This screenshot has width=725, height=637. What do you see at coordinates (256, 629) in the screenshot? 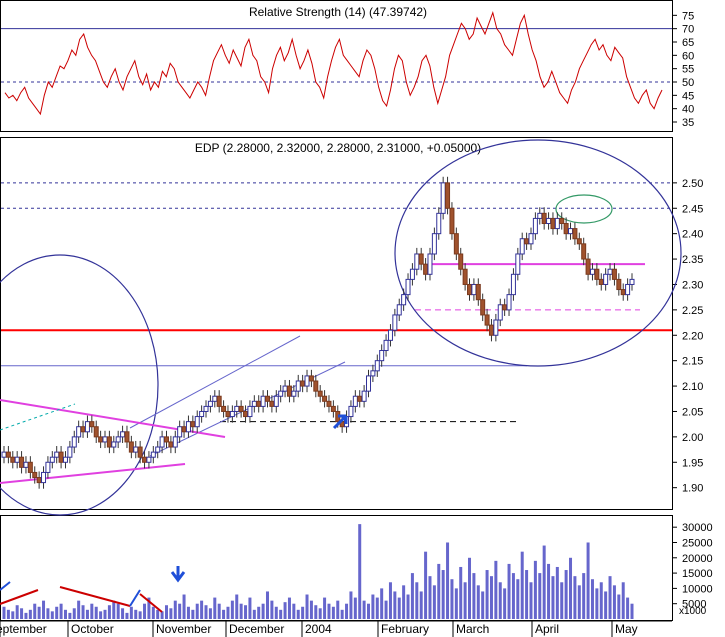
I see `x-tick-label: December` at bounding box center [256, 629].